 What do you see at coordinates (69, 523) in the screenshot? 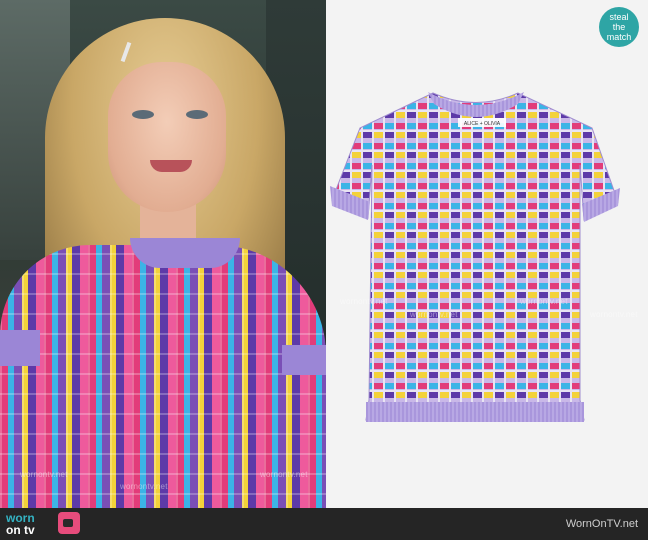
I see `tv-icon` at bounding box center [69, 523].